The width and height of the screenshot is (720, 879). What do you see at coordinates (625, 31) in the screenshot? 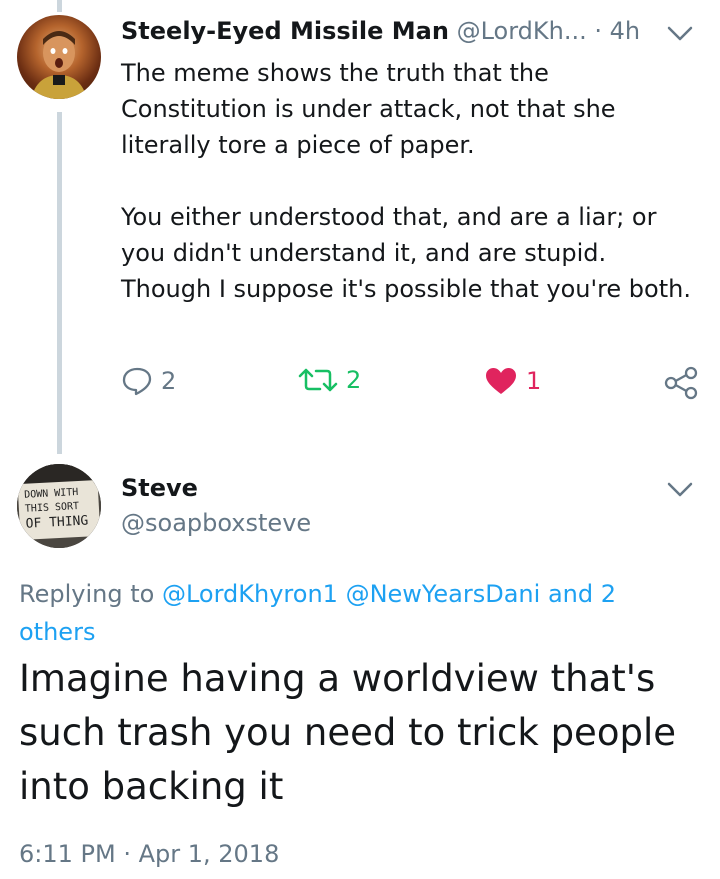
I see `tweet-time: 4h` at bounding box center [625, 31].